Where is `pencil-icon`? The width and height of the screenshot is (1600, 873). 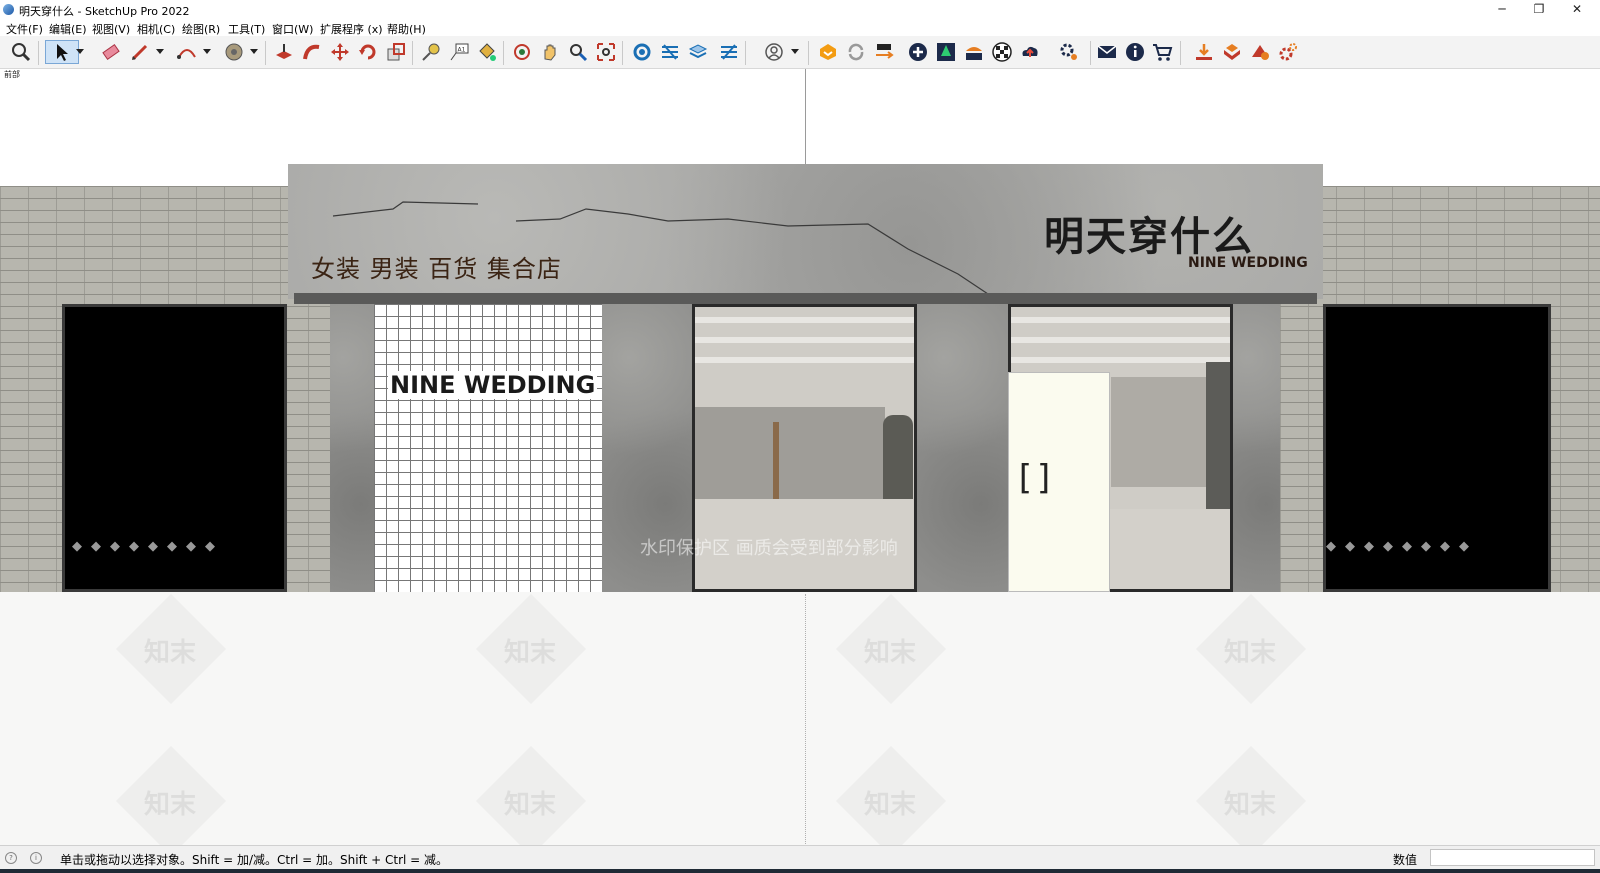
pencil-icon is located at coordinates (140, 52).